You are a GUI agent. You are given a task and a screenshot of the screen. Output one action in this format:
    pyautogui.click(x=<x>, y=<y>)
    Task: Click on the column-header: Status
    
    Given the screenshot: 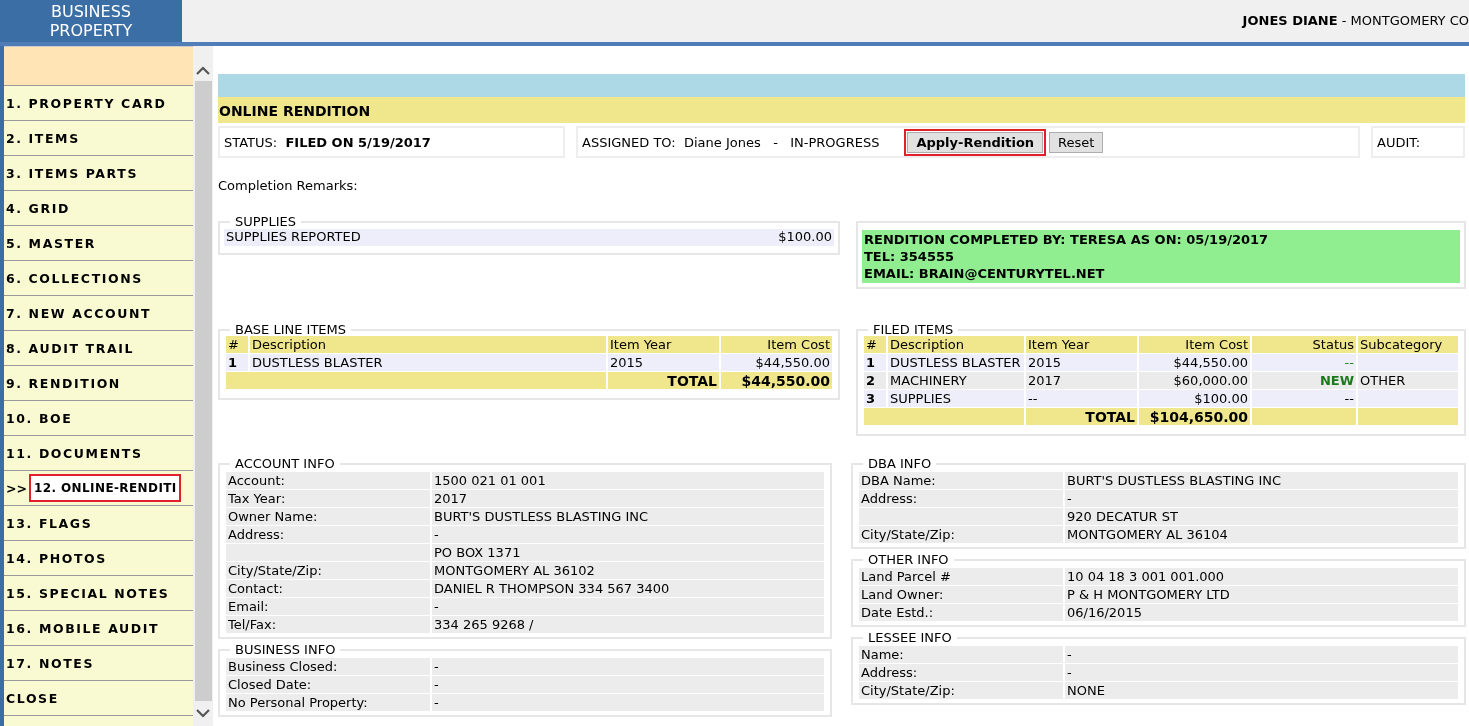 What is the action you would take?
    pyautogui.click(x=1304, y=344)
    